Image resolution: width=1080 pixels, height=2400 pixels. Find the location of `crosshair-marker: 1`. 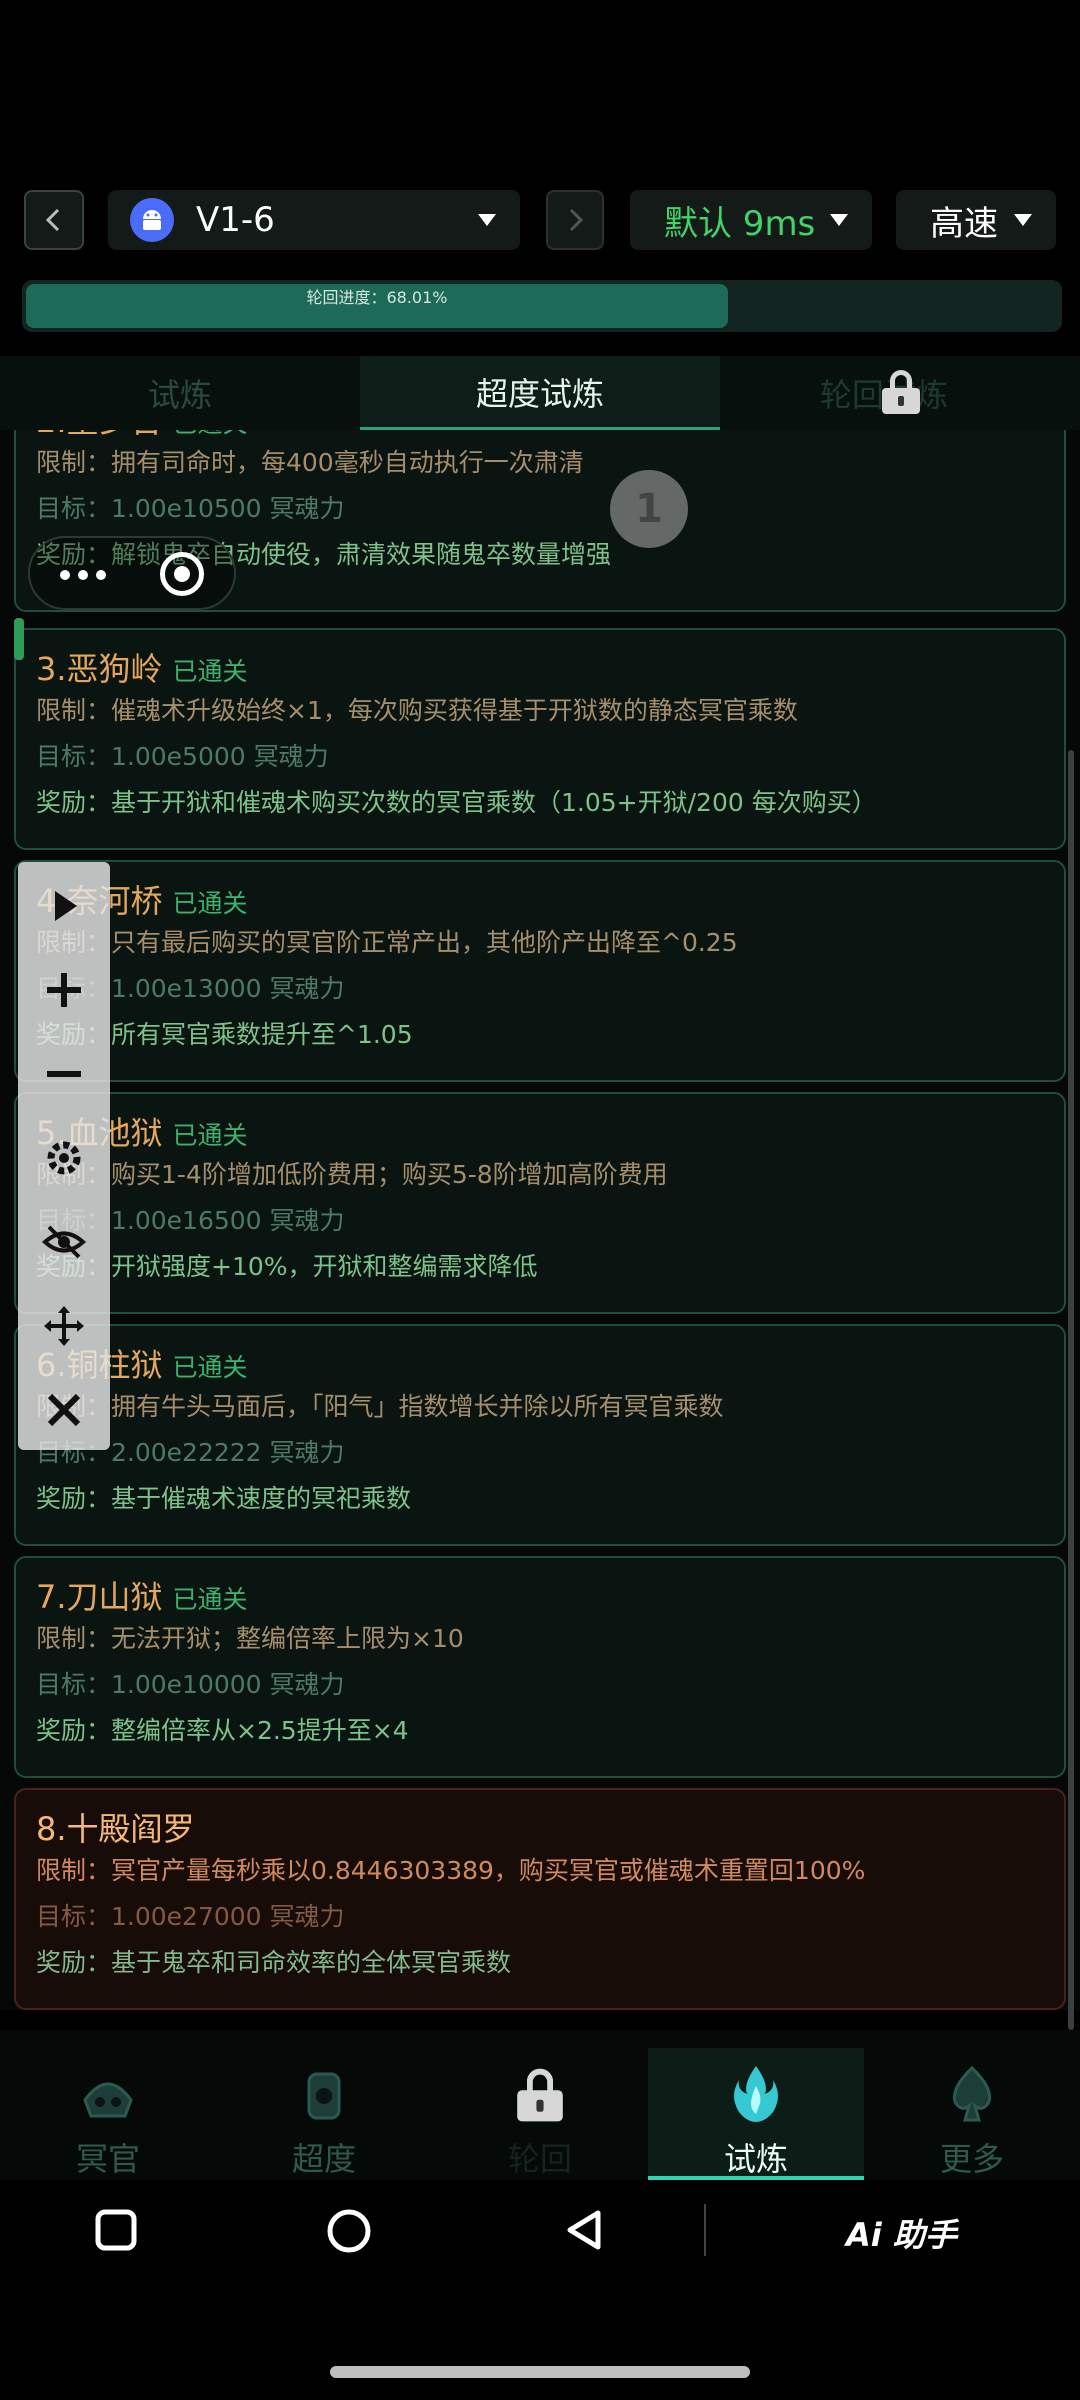

crosshair-marker: 1 is located at coordinates (649, 509).